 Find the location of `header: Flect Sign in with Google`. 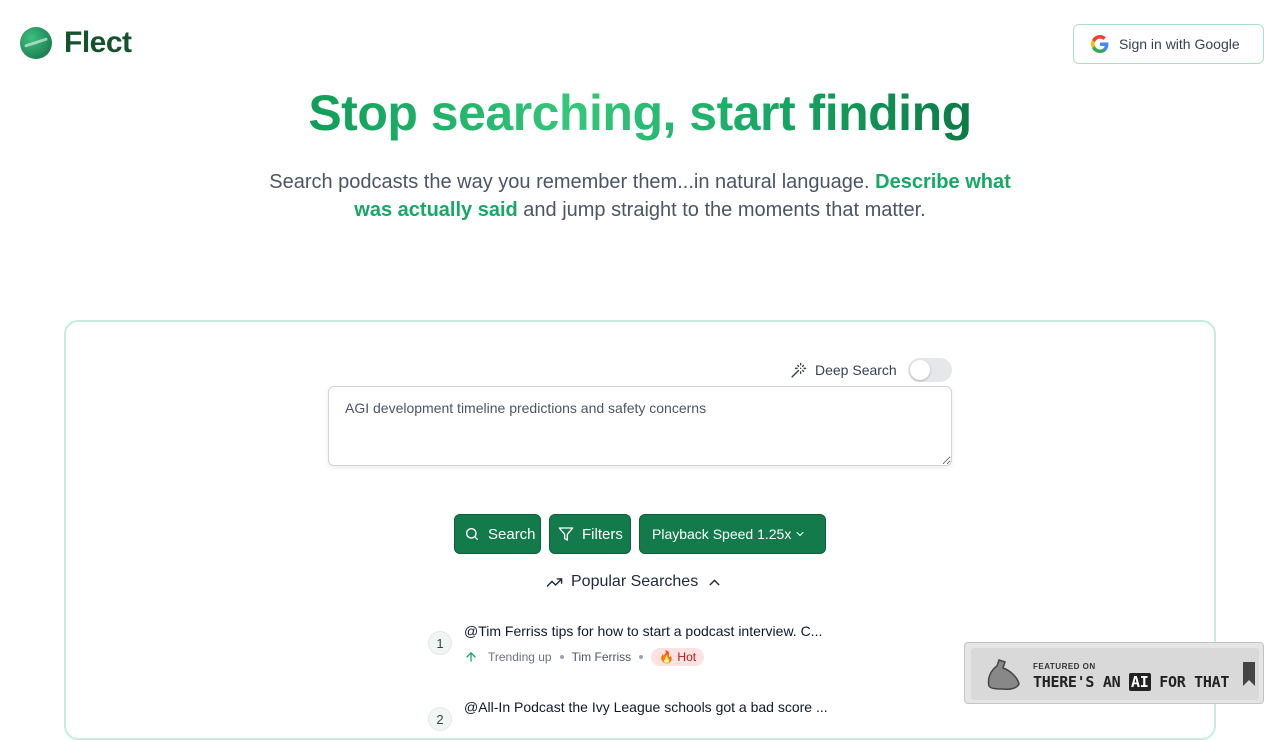

header: Flect Sign in with Google is located at coordinates (640, 43).